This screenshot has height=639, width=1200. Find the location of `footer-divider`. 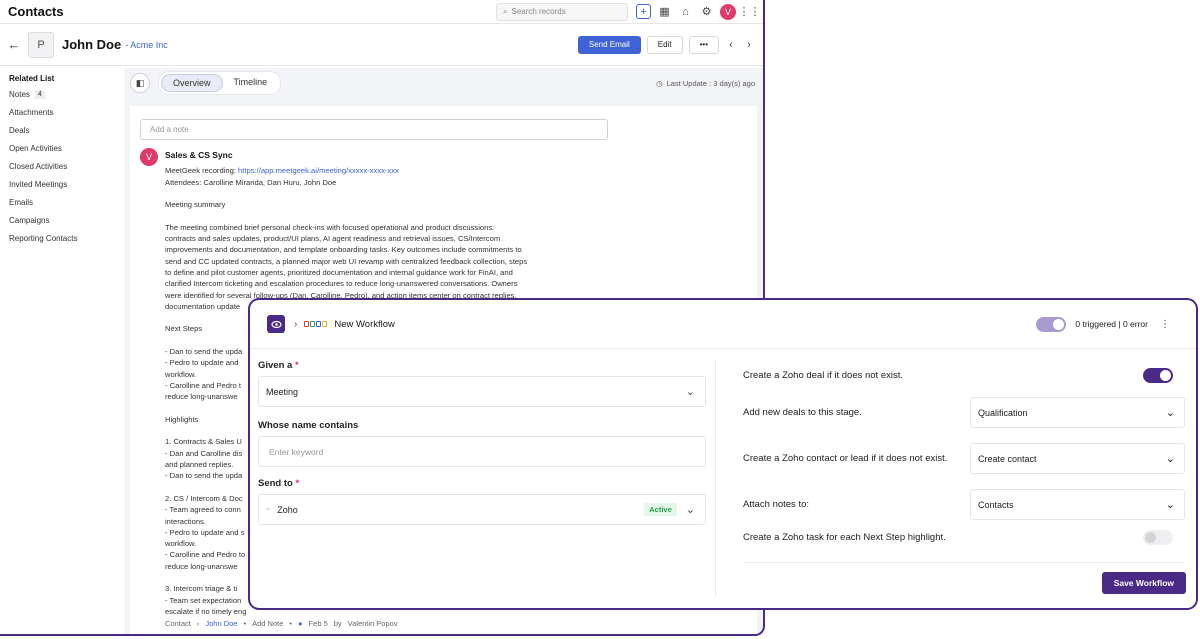

footer-divider is located at coordinates (964, 562).